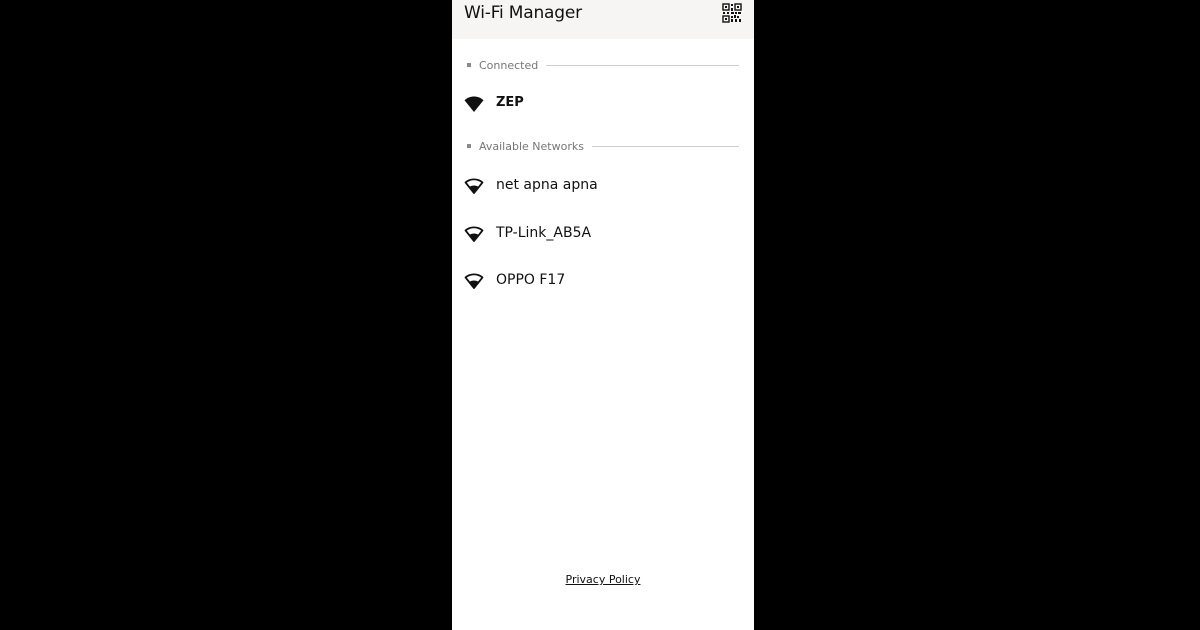 This screenshot has width=1200, height=630. Describe the element at coordinates (531, 146) in the screenshot. I see `section-label-available: Available Networks` at that location.